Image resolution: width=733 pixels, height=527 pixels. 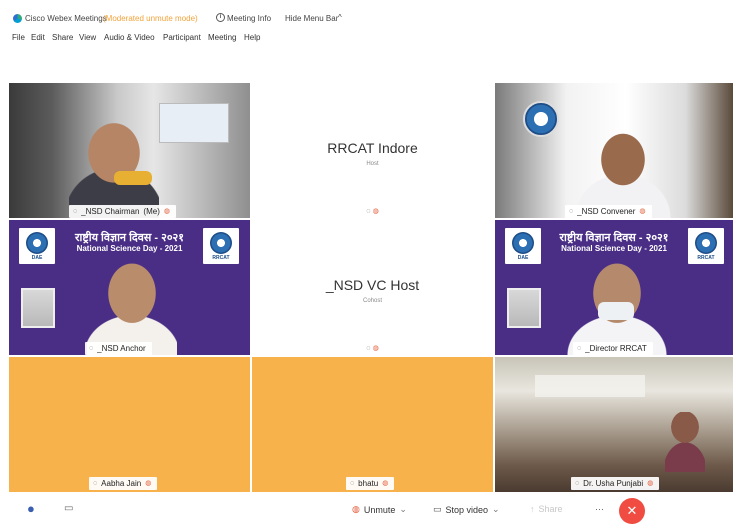 I want to click on chairman-person, so click(x=114, y=165).